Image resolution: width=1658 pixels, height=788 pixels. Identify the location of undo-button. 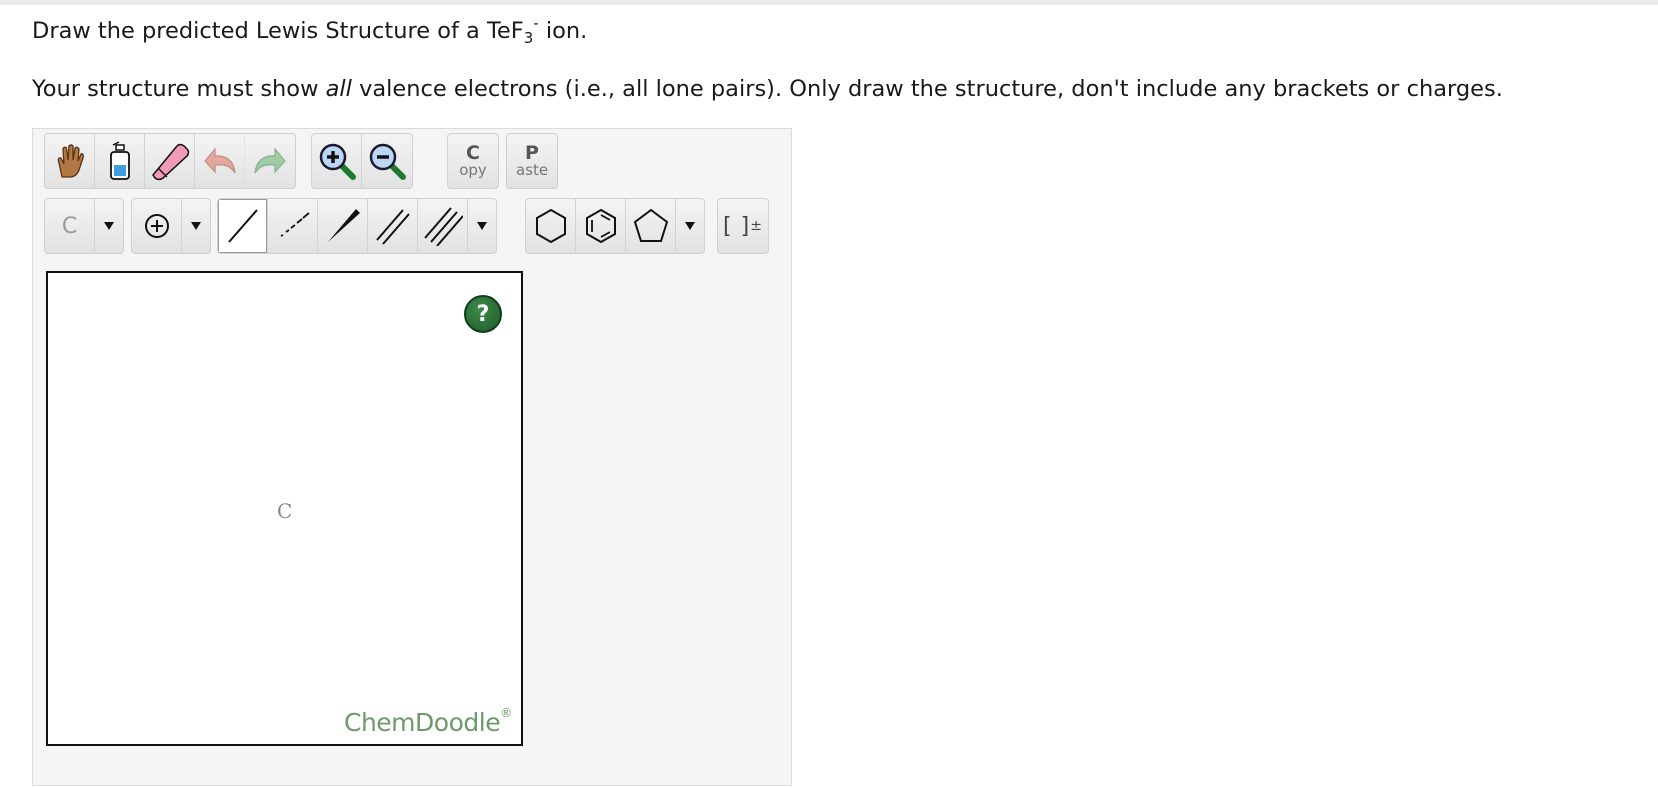
(220, 161).